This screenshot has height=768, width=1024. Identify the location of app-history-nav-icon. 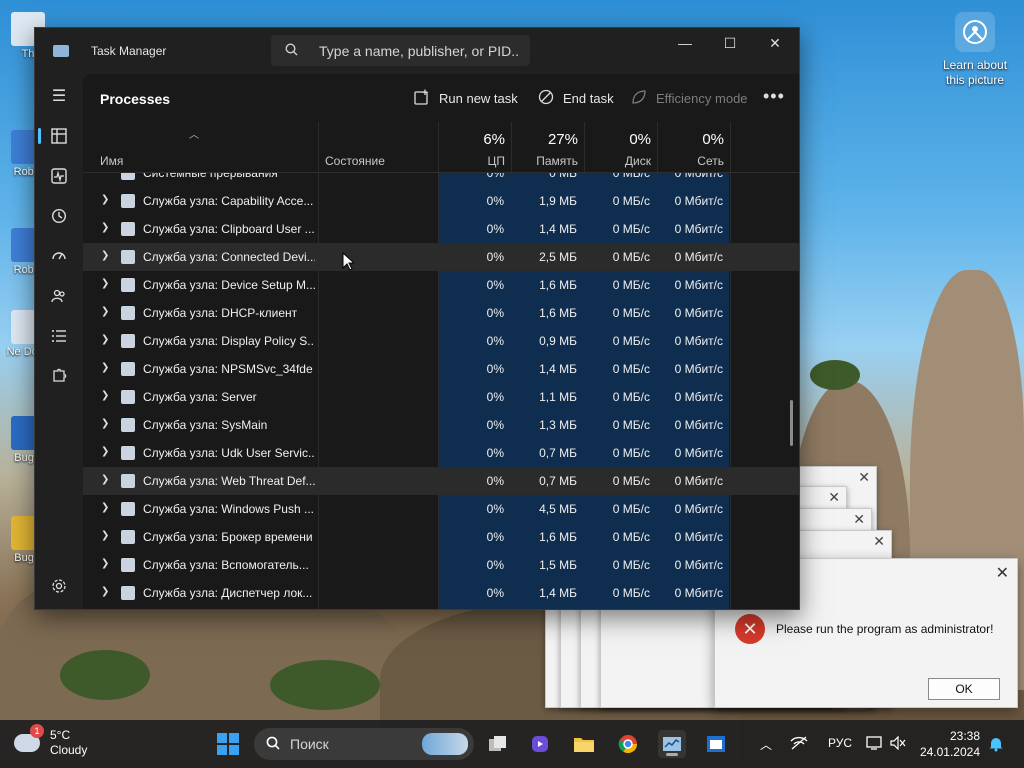
(59, 216).